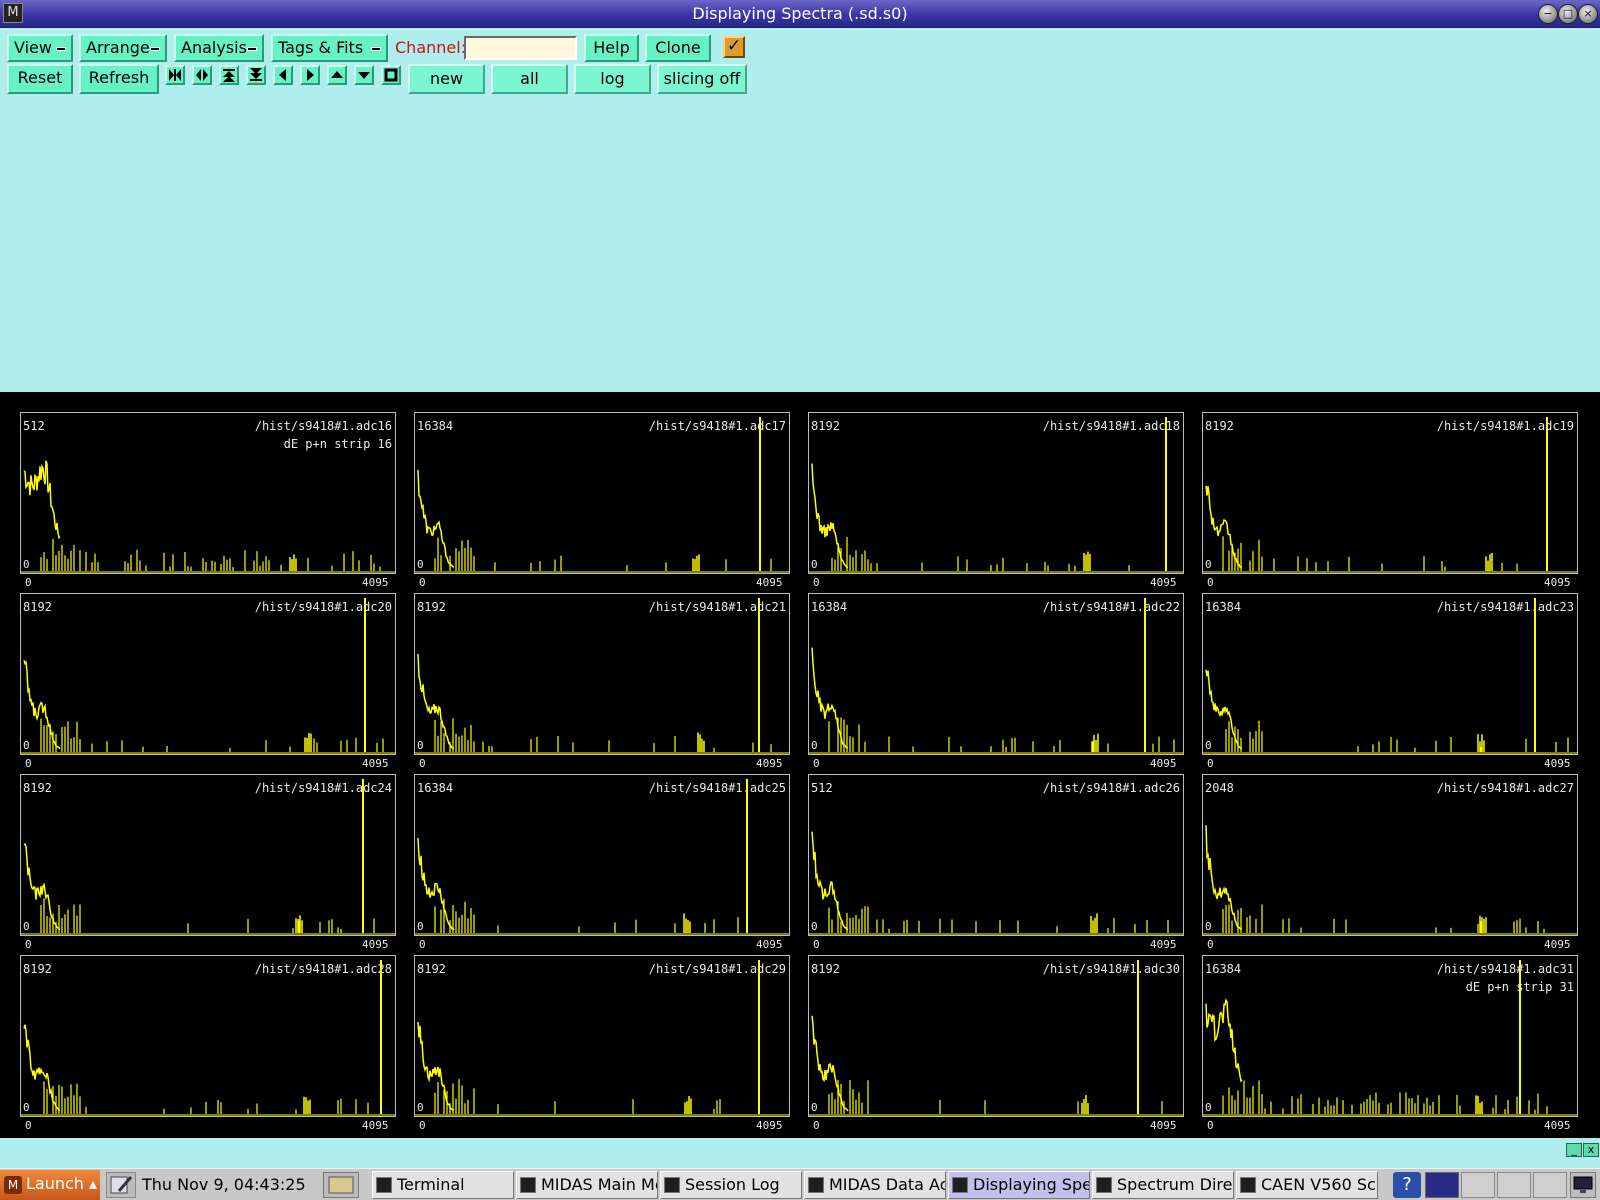 Image resolution: width=1600 pixels, height=1200 pixels. What do you see at coordinates (875, 1185) in the screenshot?
I see `task-midas-data: MIDAS Data Ac` at bounding box center [875, 1185].